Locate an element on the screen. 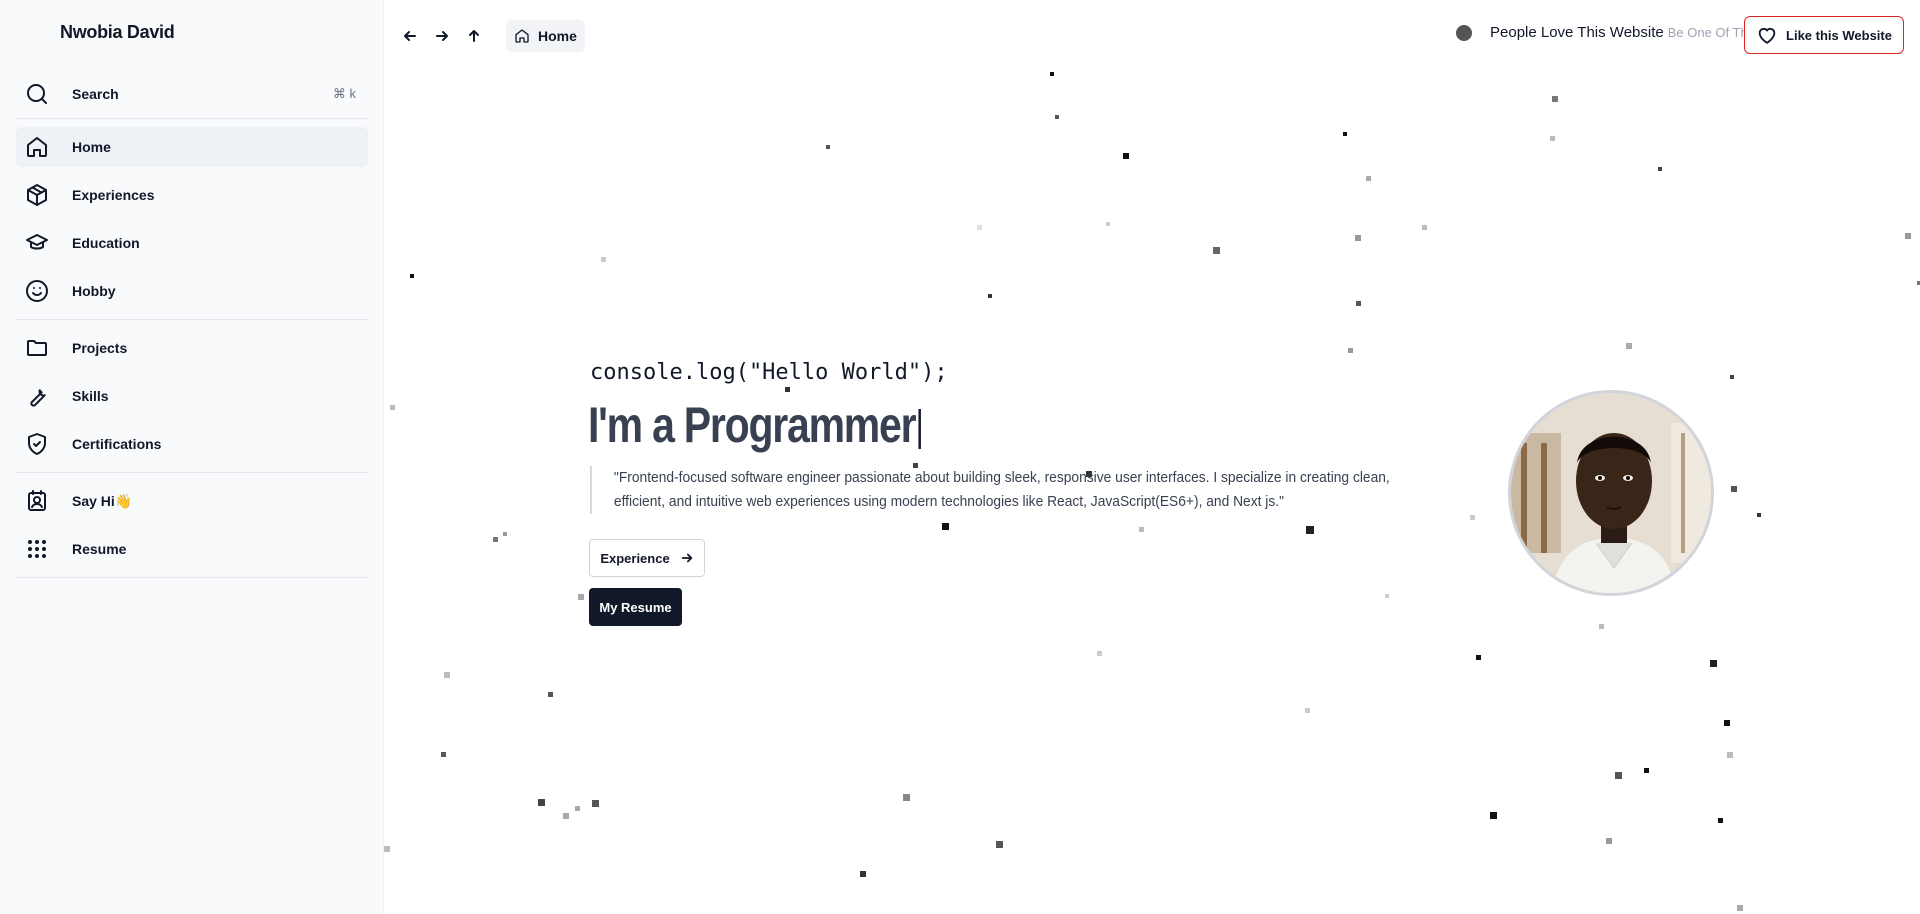  back-button is located at coordinates (410, 36).